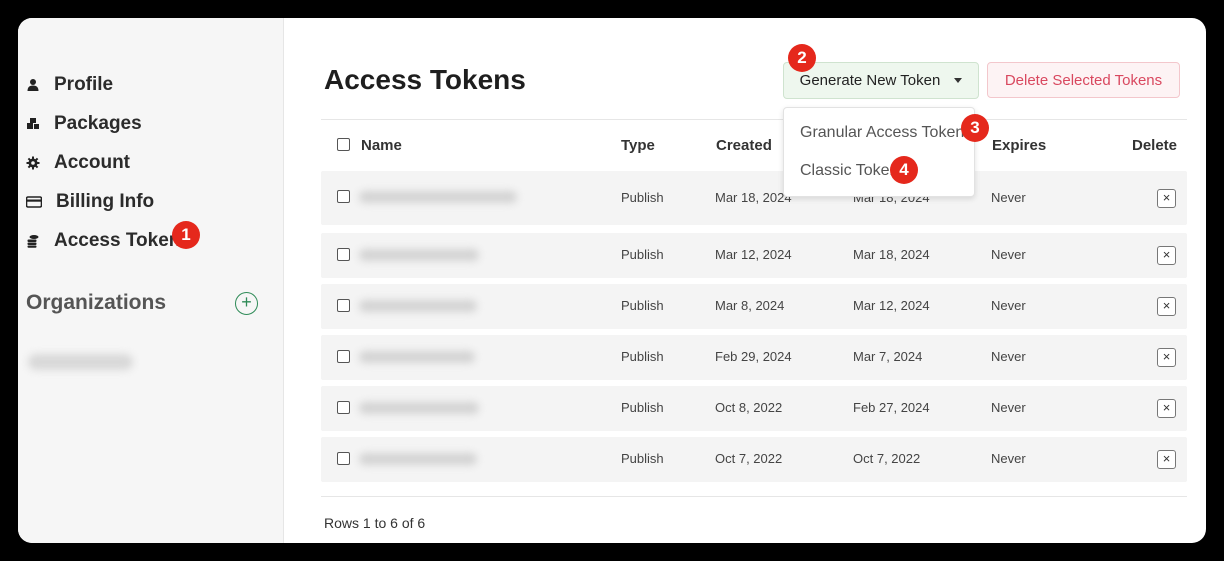 This screenshot has height=561, width=1224. What do you see at coordinates (122, 240) in the screenshot?
I see `sidebar-item-label: Access Tokens` at bounding box center [122, 240].